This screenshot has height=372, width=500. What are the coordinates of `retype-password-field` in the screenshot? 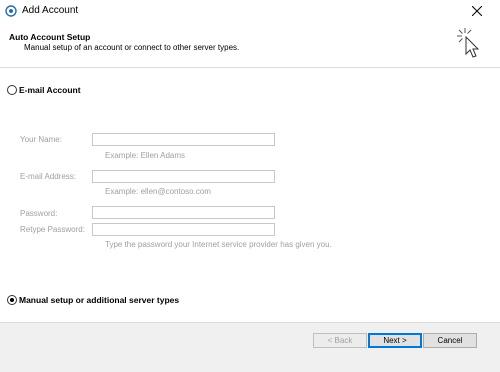 It's located at (183, 229).